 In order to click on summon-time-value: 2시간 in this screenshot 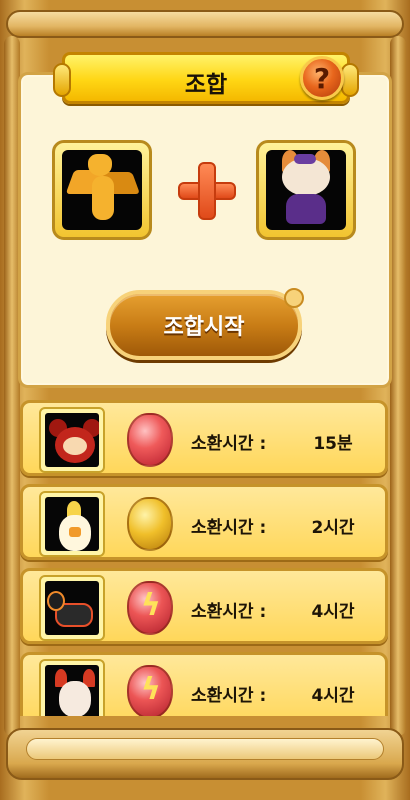, I will do `click(333, 528)`.